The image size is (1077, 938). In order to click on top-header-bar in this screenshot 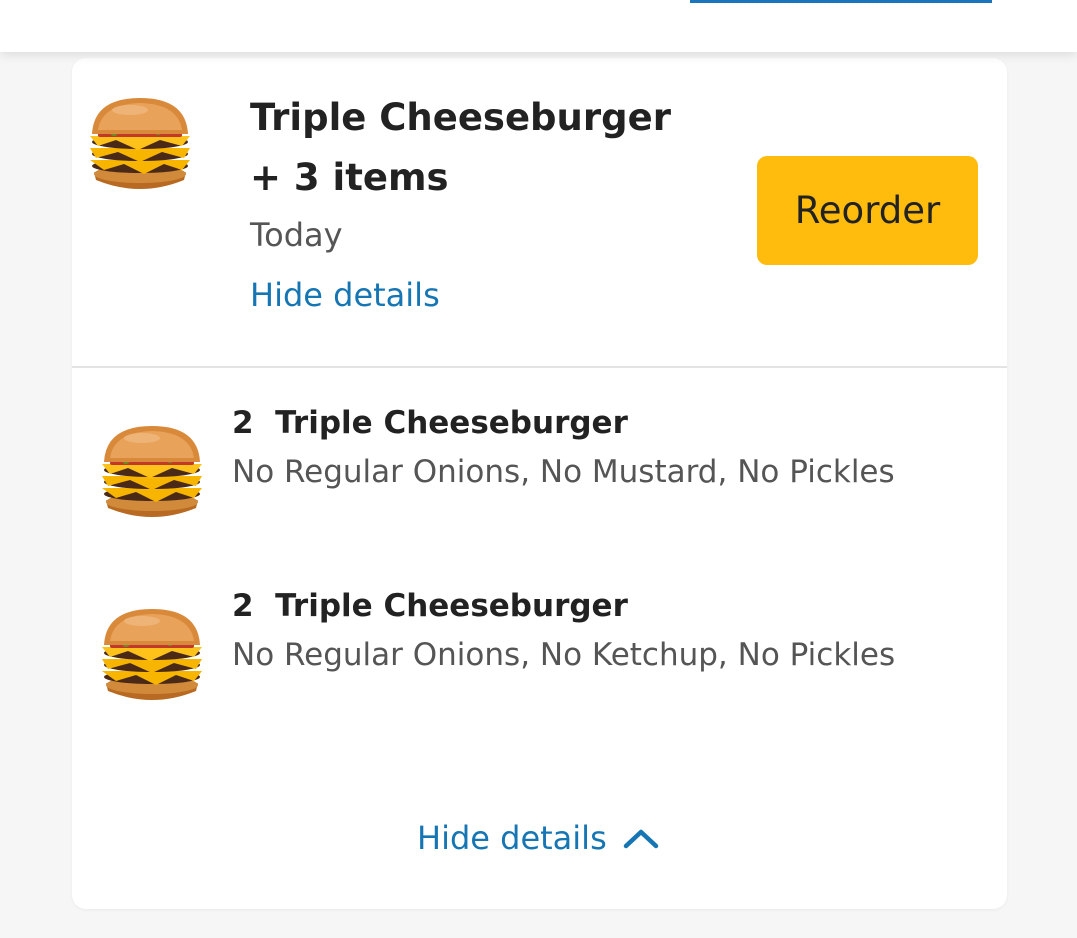, I will do `click(538, 26)`.